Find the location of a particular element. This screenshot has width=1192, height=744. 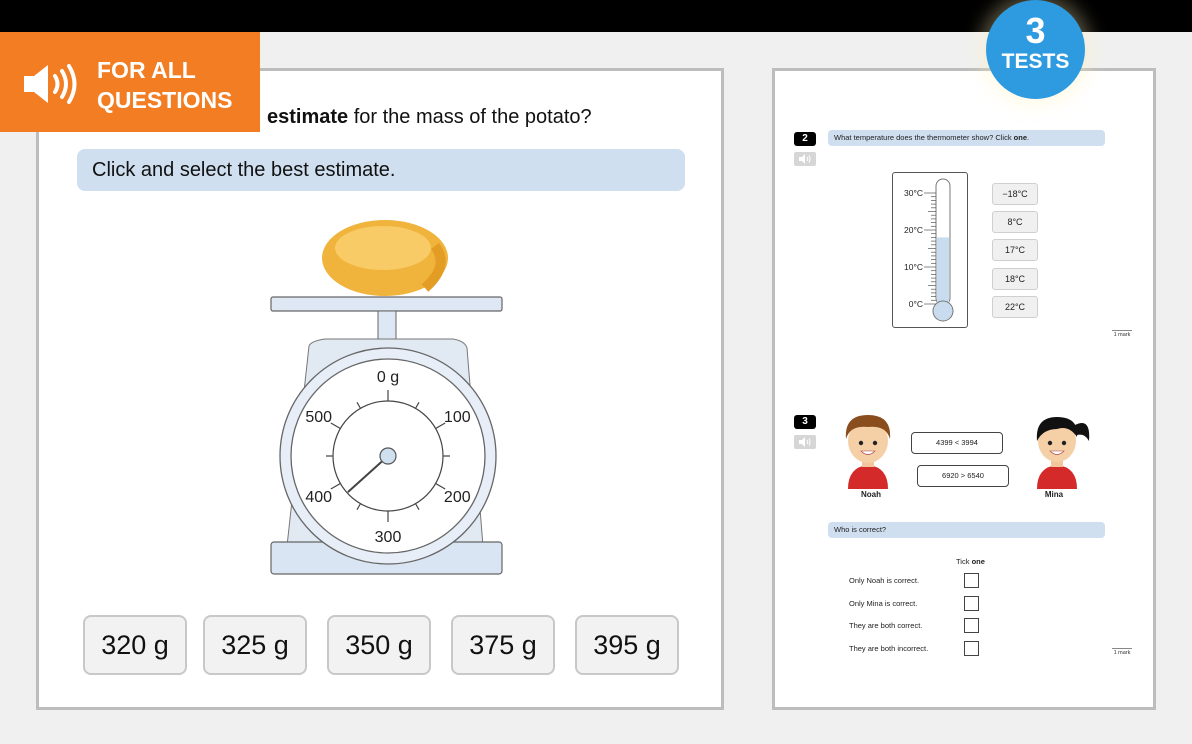

q2-prompt-end: . is located at coordinates (1028, 137).